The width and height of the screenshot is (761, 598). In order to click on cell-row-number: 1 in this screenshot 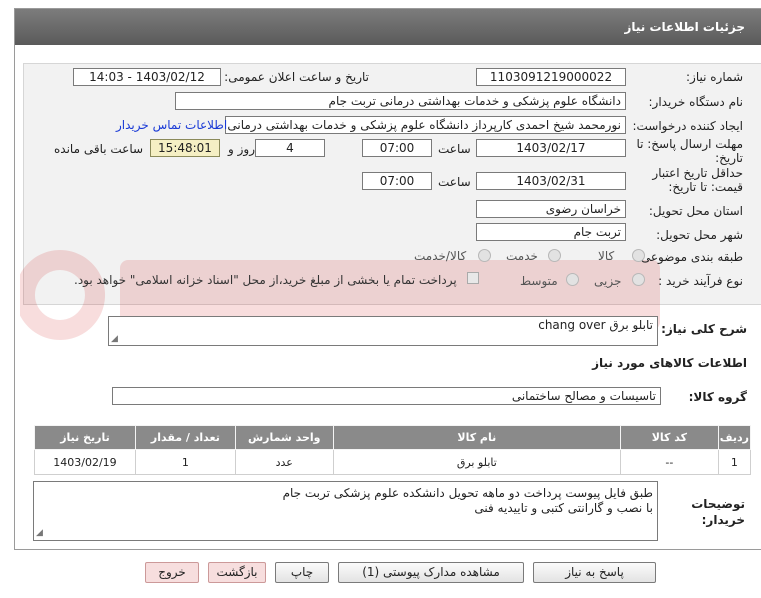, I will do `click(734, 462)`.